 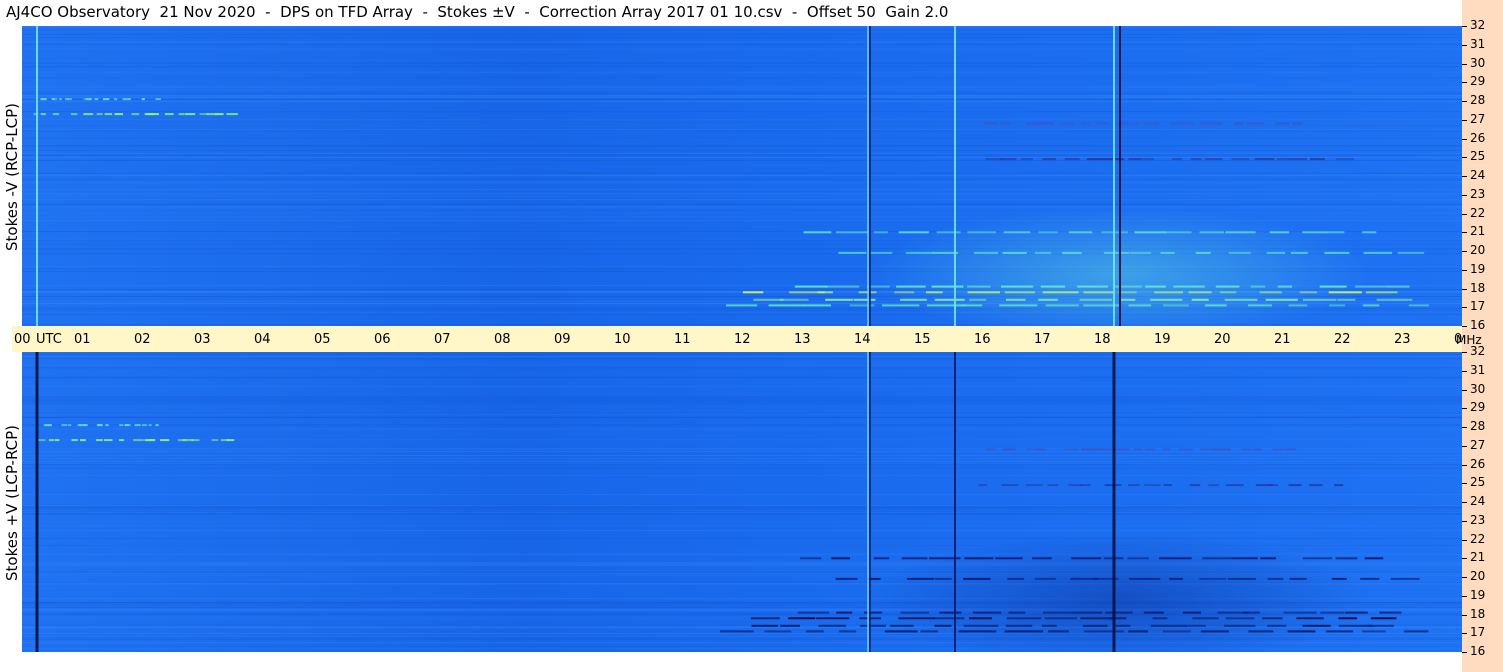 What do you see at coordinates (1478, 651) in the screenshot?
I see `frequency-tick-label: 16` at bounding box center [1478, 651].